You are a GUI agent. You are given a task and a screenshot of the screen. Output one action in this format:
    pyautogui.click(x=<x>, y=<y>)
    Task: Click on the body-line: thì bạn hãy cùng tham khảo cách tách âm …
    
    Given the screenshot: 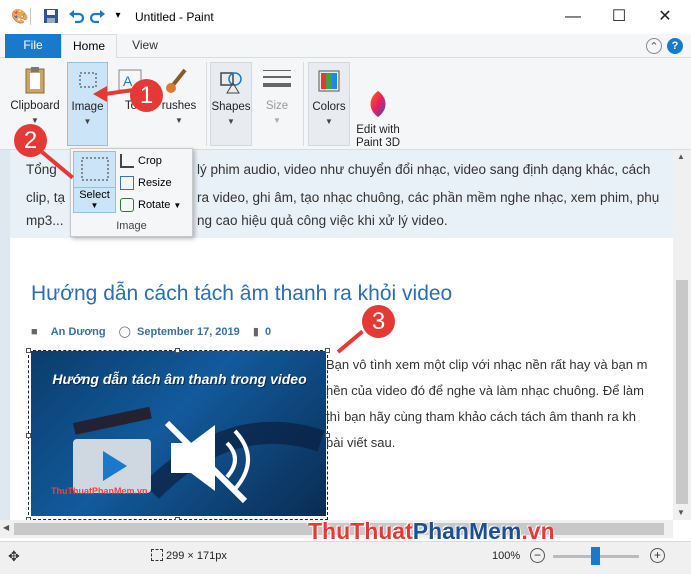 What is the action you would take?
    pyautogui.click(x=481, y=416)
    